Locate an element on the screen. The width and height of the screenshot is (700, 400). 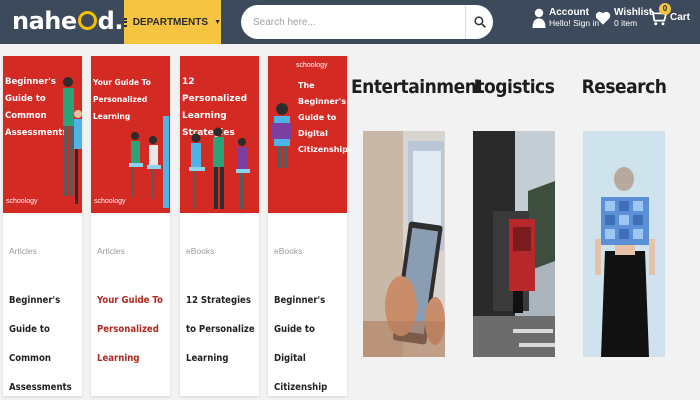
account-link: Account Hello! Sign in is located at coordinates (565, 18).